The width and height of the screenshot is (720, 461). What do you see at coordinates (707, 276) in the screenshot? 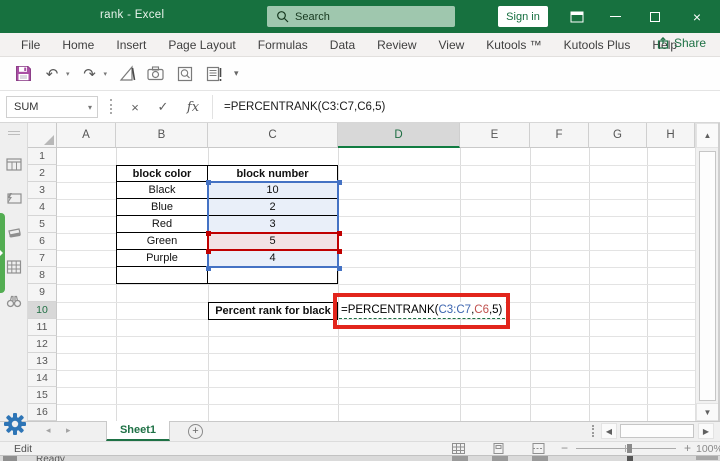
I see `vertical-scrollbar-thumb` at bounding box center [707, 276].